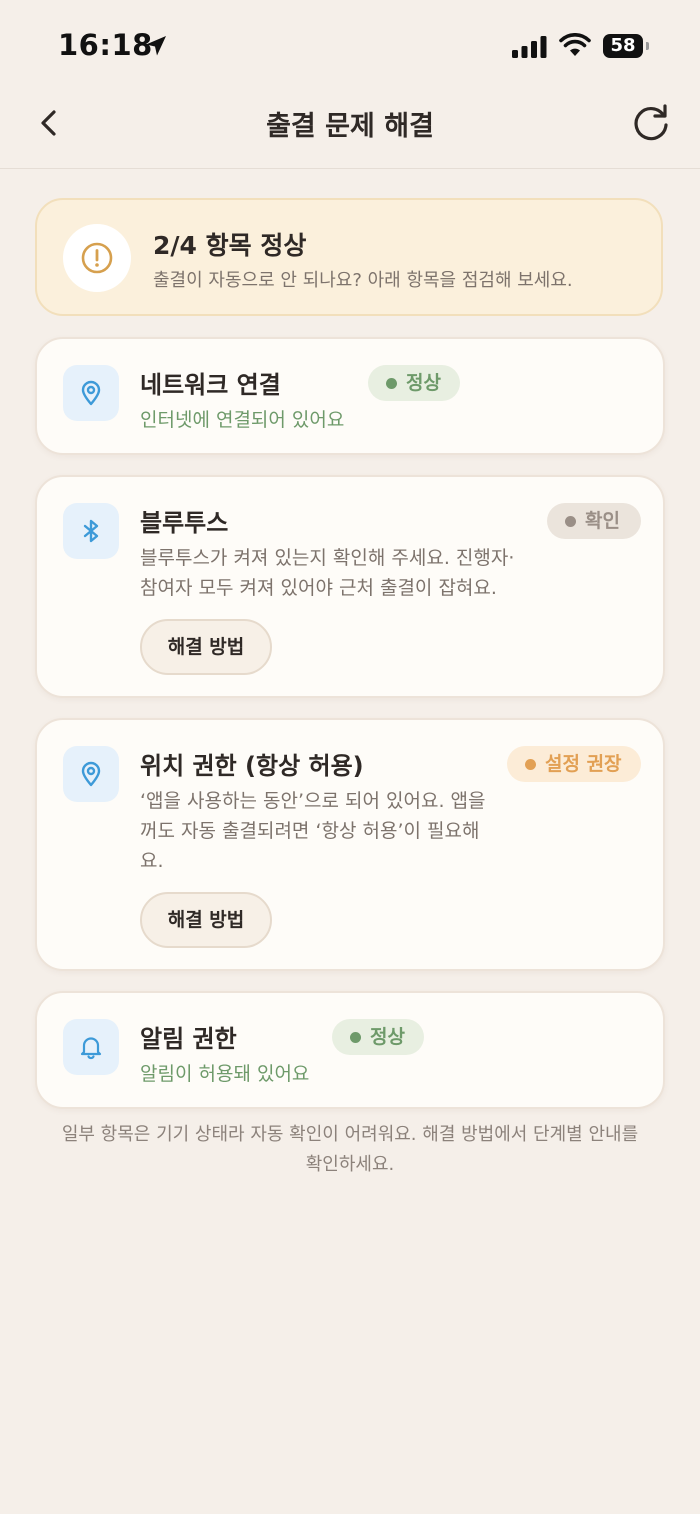  Describe the element at coordinates (529, 47) in the screenshot. I see `cellular-signal-icon` at that location.